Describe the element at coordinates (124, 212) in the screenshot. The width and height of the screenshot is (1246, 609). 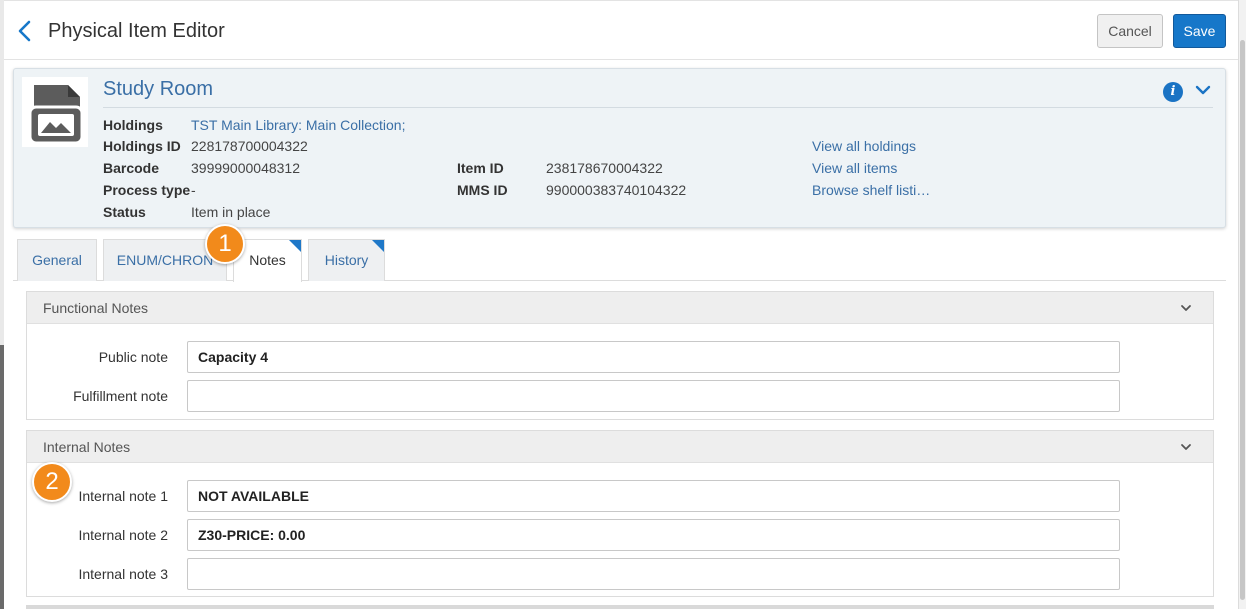
I see `status-label: Status` at that location.